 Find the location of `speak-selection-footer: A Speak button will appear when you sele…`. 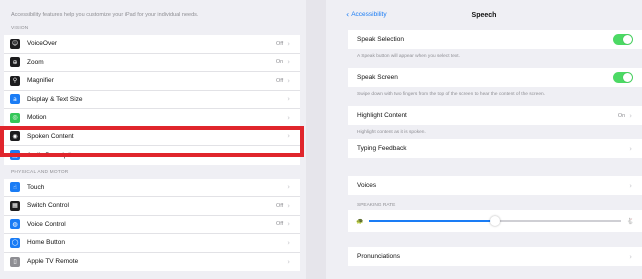

speak-selection-footer: A Speak button will appear when you sele… is located at coordinates (408, 56).